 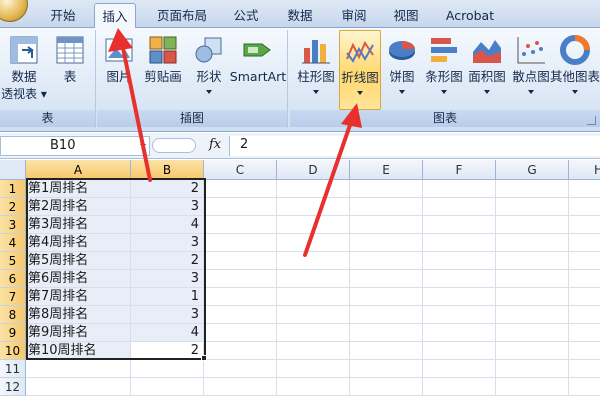 I want to click on cell-e2, so click(x=386, y=207).